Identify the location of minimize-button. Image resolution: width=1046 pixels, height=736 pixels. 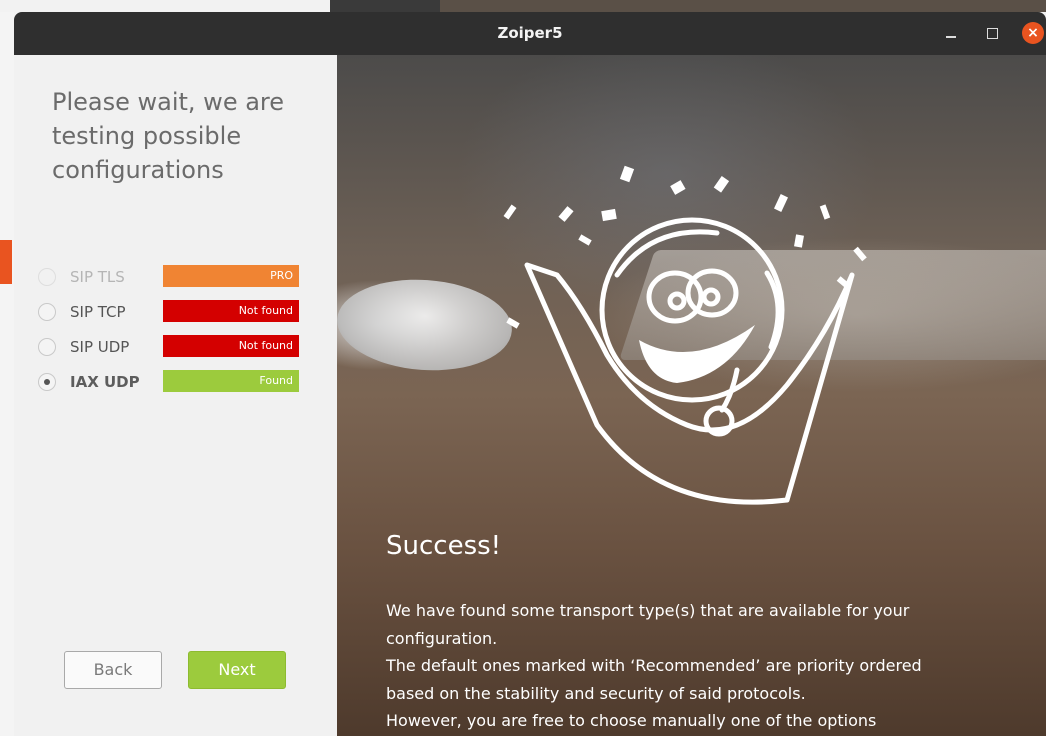
(951, 33).